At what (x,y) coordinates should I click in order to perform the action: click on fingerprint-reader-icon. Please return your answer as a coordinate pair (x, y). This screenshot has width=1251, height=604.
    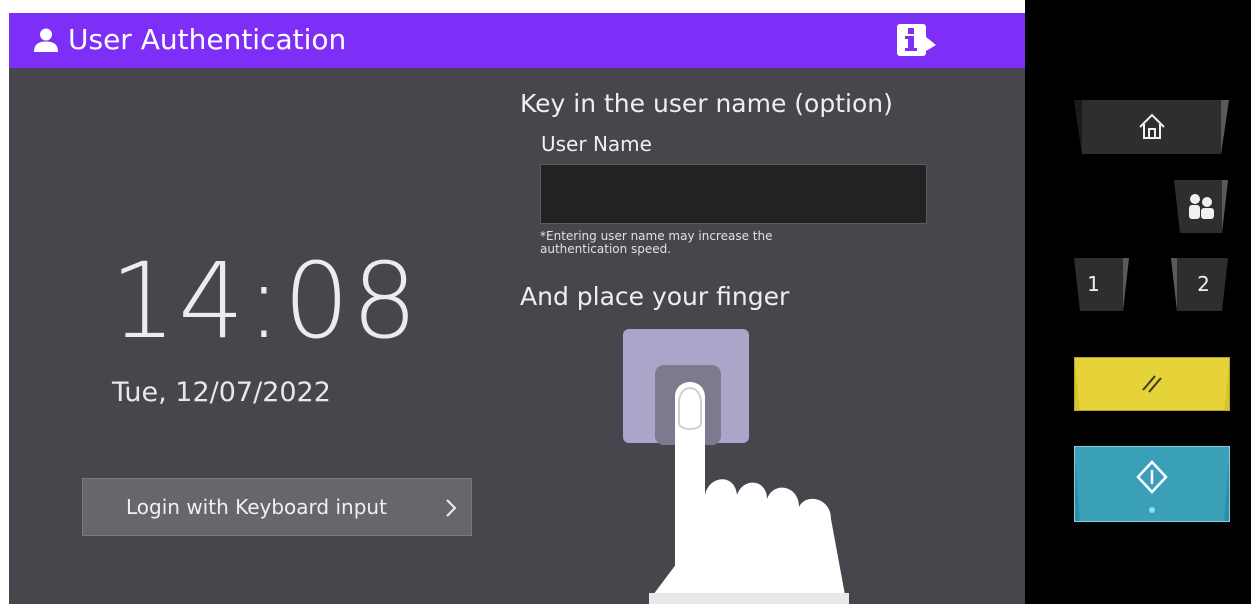
    Looking at the image, I should click on (736, 466).